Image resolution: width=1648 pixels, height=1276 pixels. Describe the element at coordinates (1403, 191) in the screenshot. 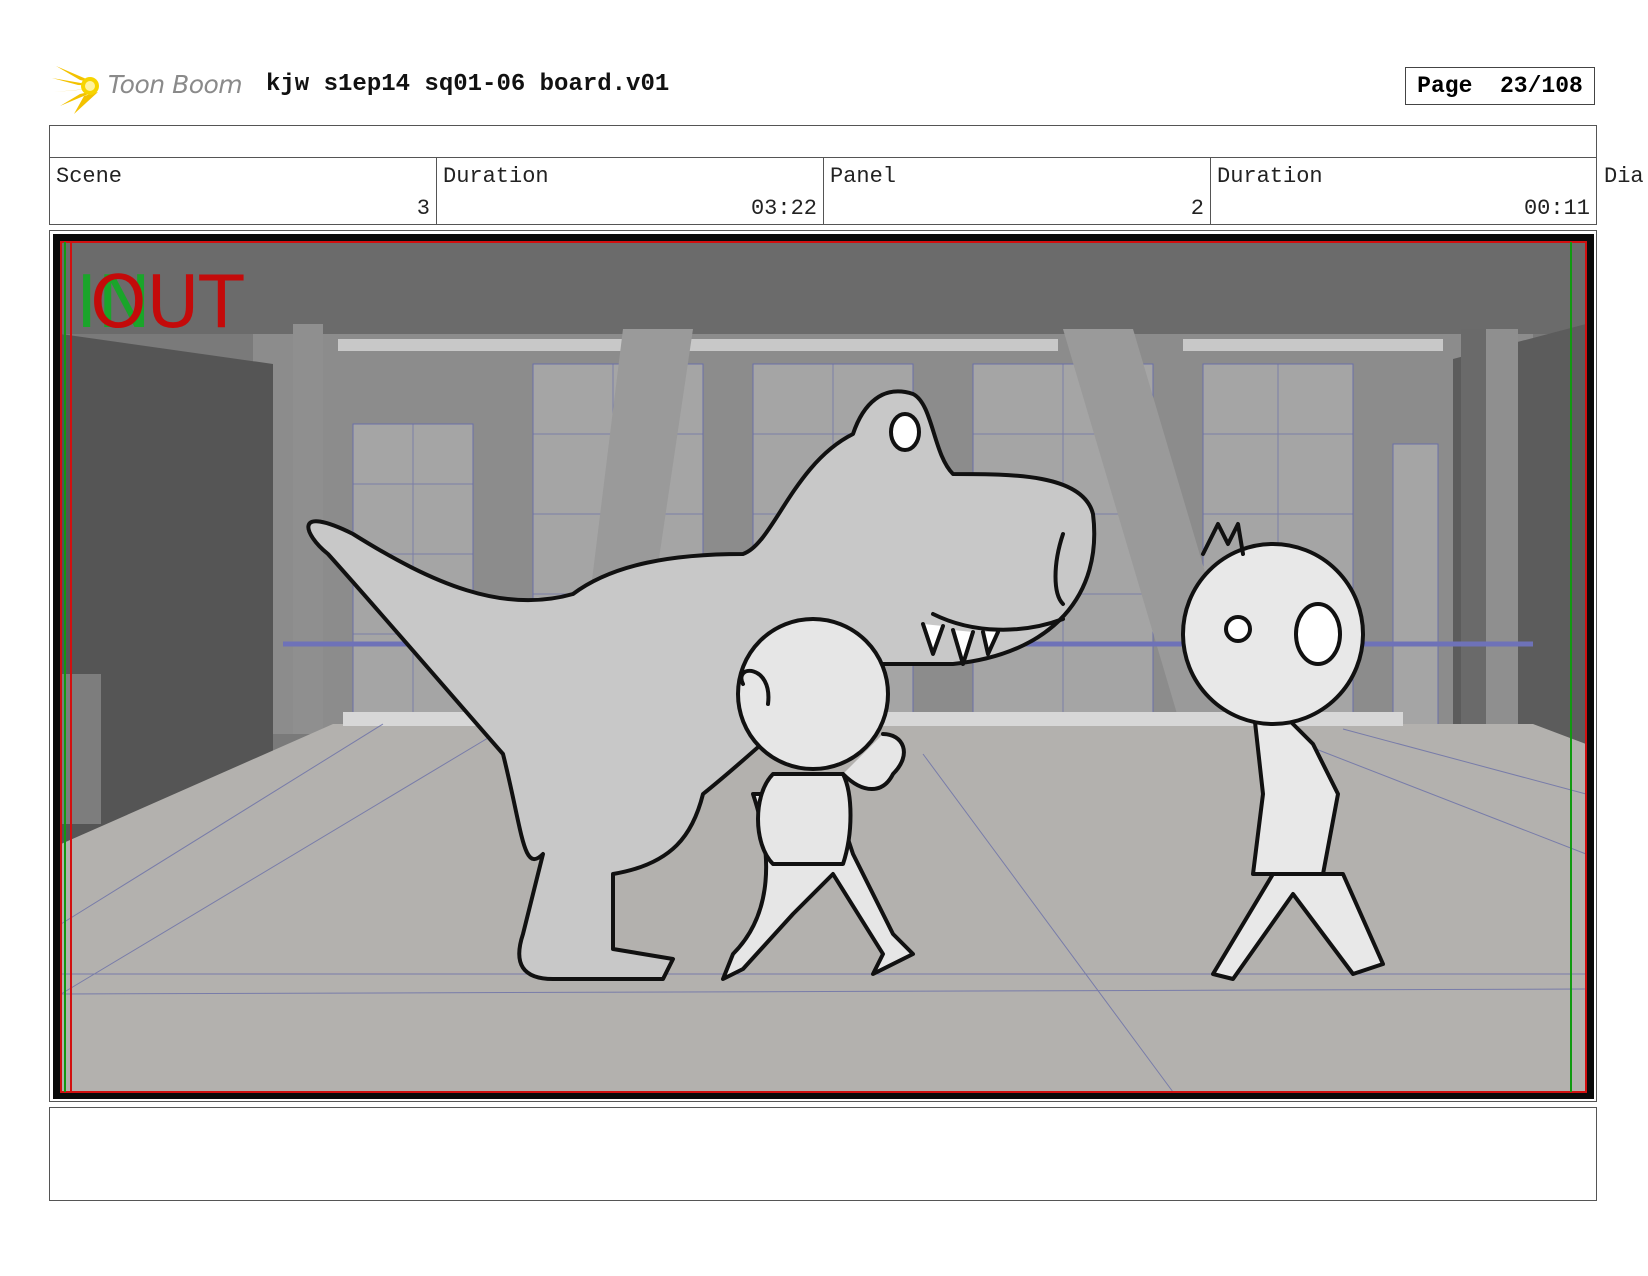

I see `panel-duration-cell: Duration 00:11` at that location.